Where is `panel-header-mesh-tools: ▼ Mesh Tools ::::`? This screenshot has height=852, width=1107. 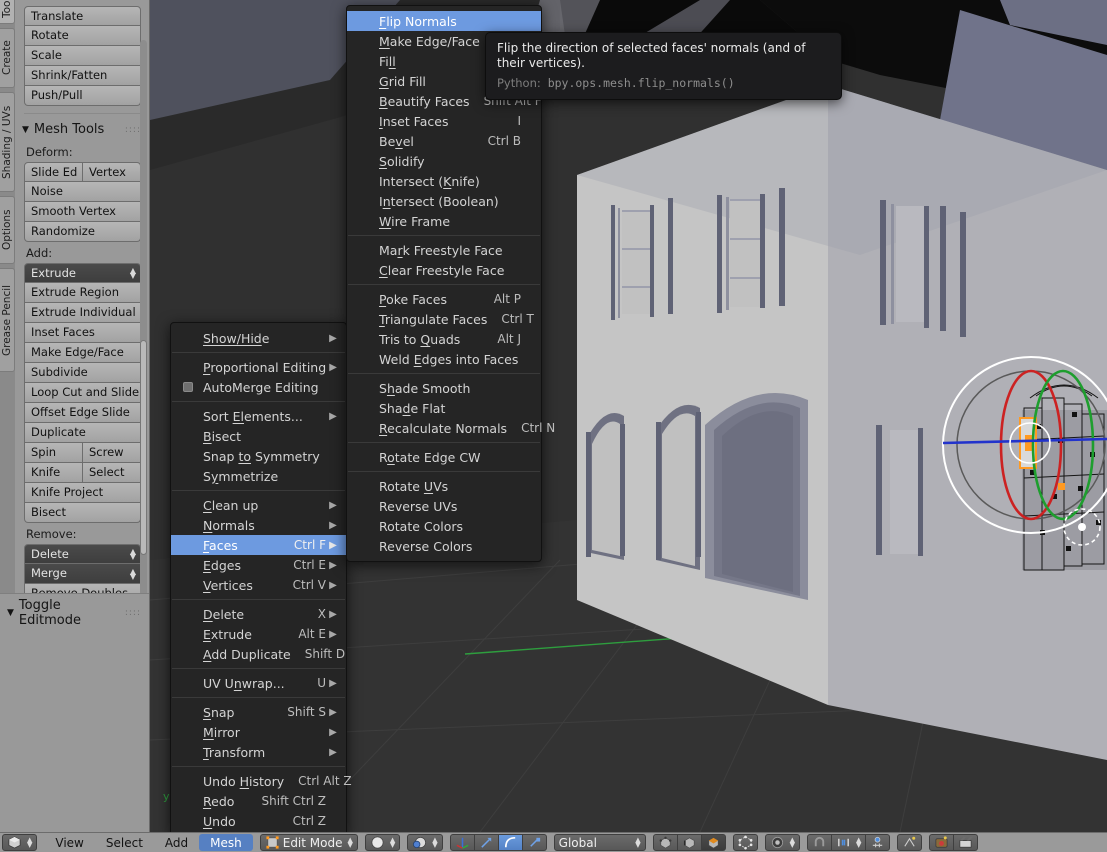
panel-header-mesh-tools: ▼ Mesh Tools :::: is located at coordinates (82, 129).